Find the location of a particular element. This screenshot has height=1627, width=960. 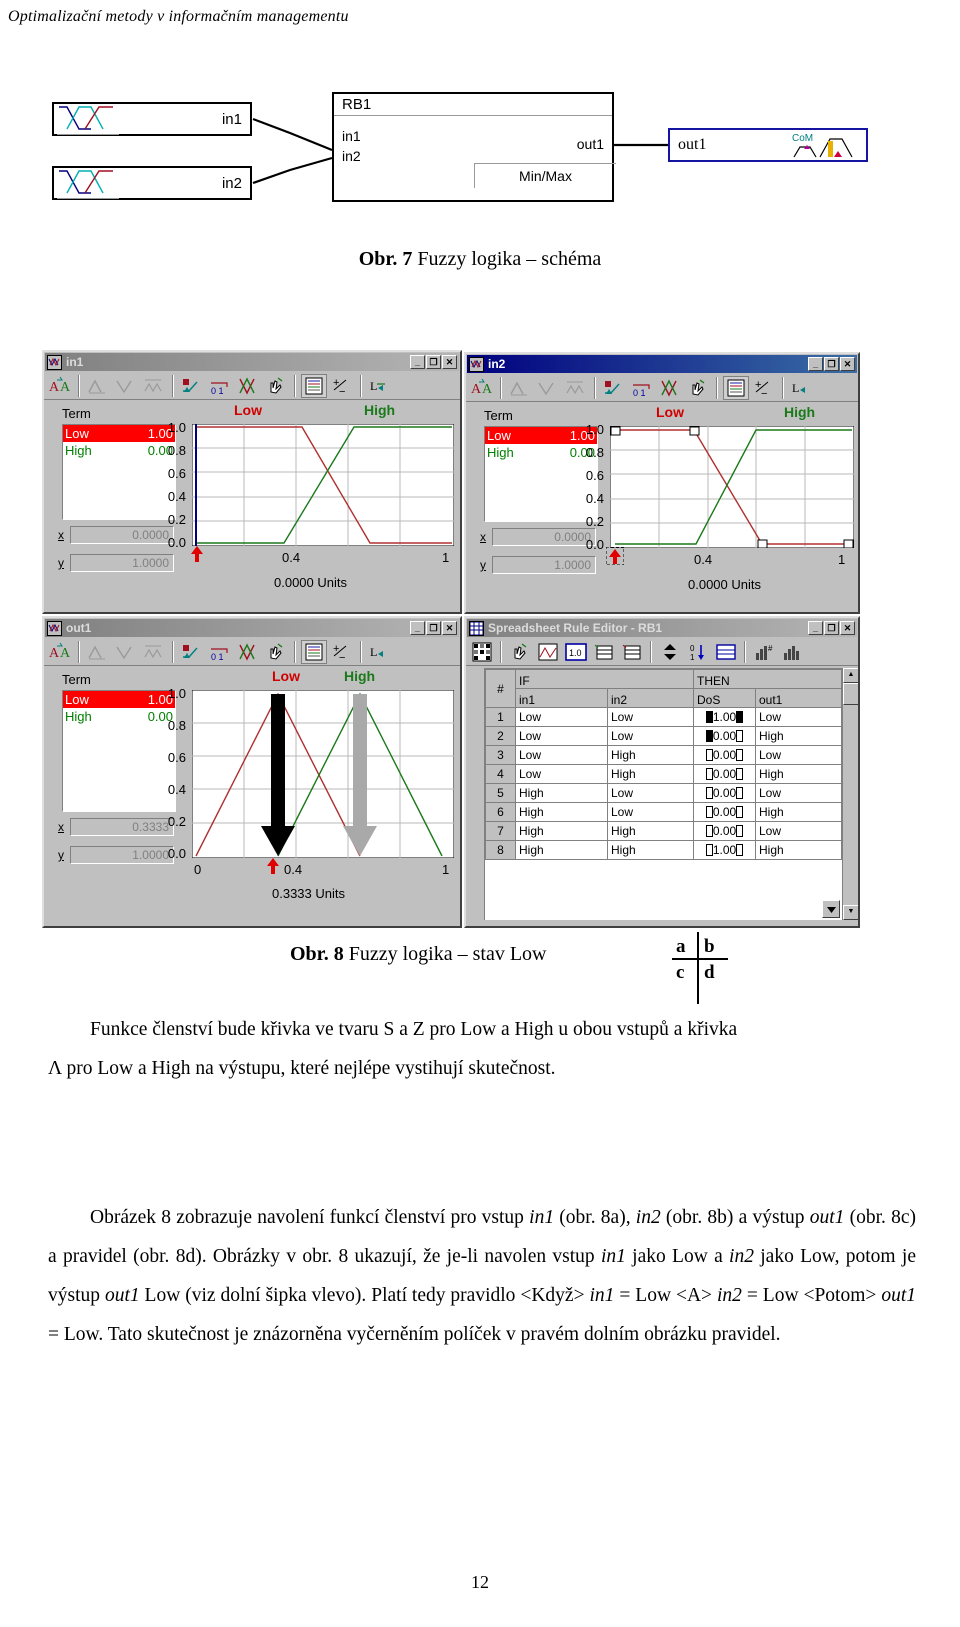

table-row: 2 Low Low 0.00 High is located at coordinates (663, 736).